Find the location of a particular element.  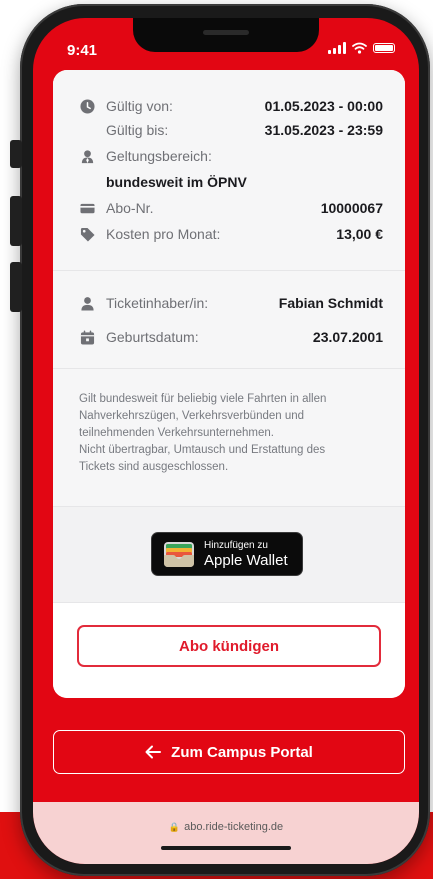

arrow-left-icon is located at coordinates (153, 752).